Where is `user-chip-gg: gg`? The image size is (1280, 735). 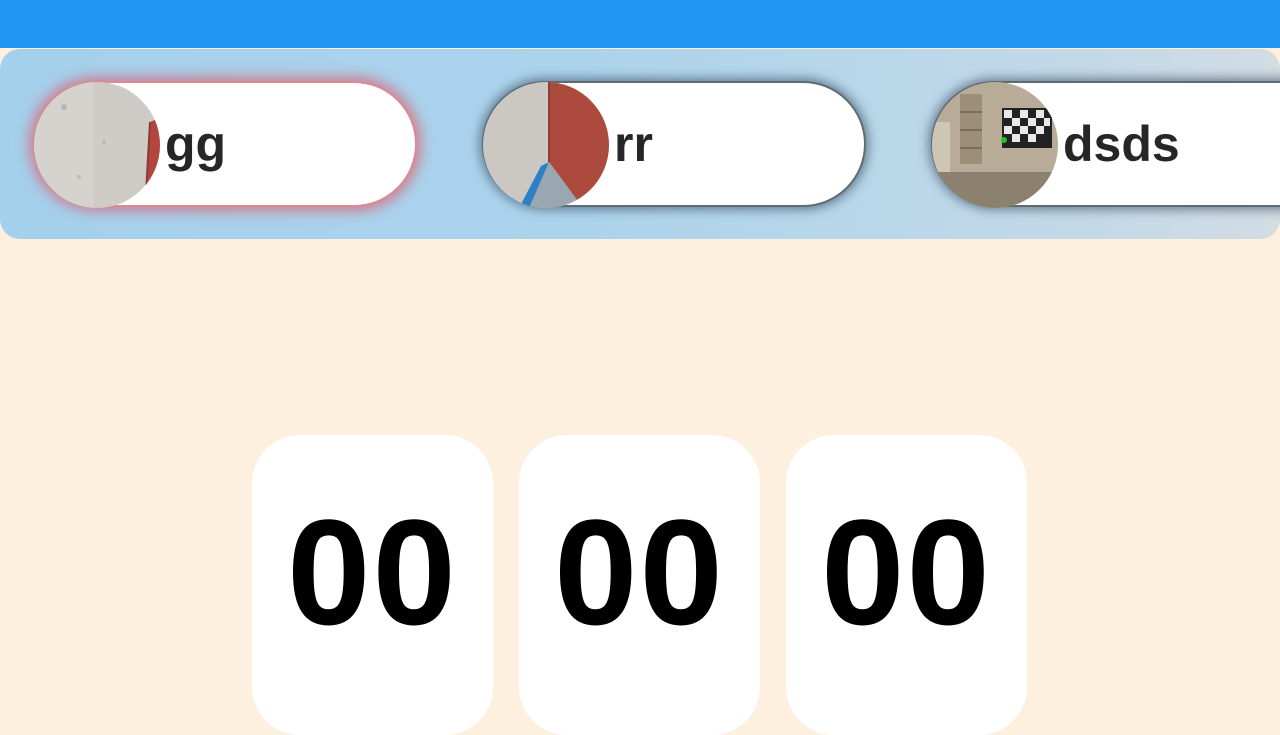 user-chip-gg: gg is located at coordinates (225, 144).